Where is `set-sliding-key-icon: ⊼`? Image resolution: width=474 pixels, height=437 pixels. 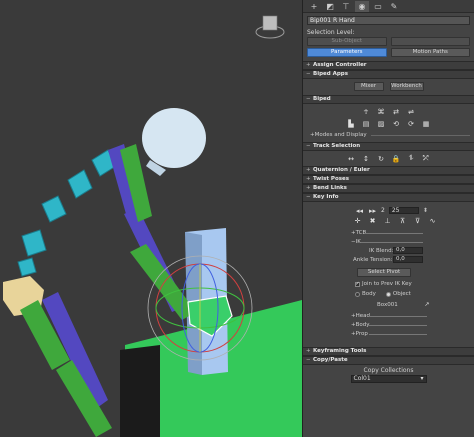
set-sliding-key-icon: ⊼ is located at coordinates (402, 220).